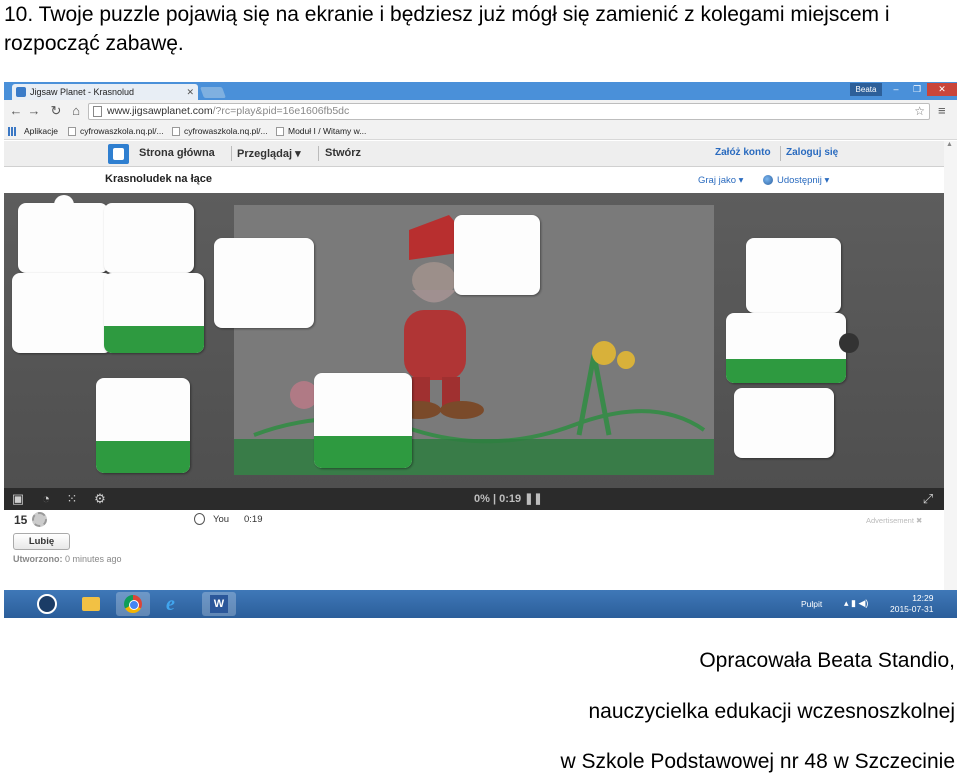 This screenshot has width=960, height=778. I want to click on player-time: 0:19, so click(253, 519).